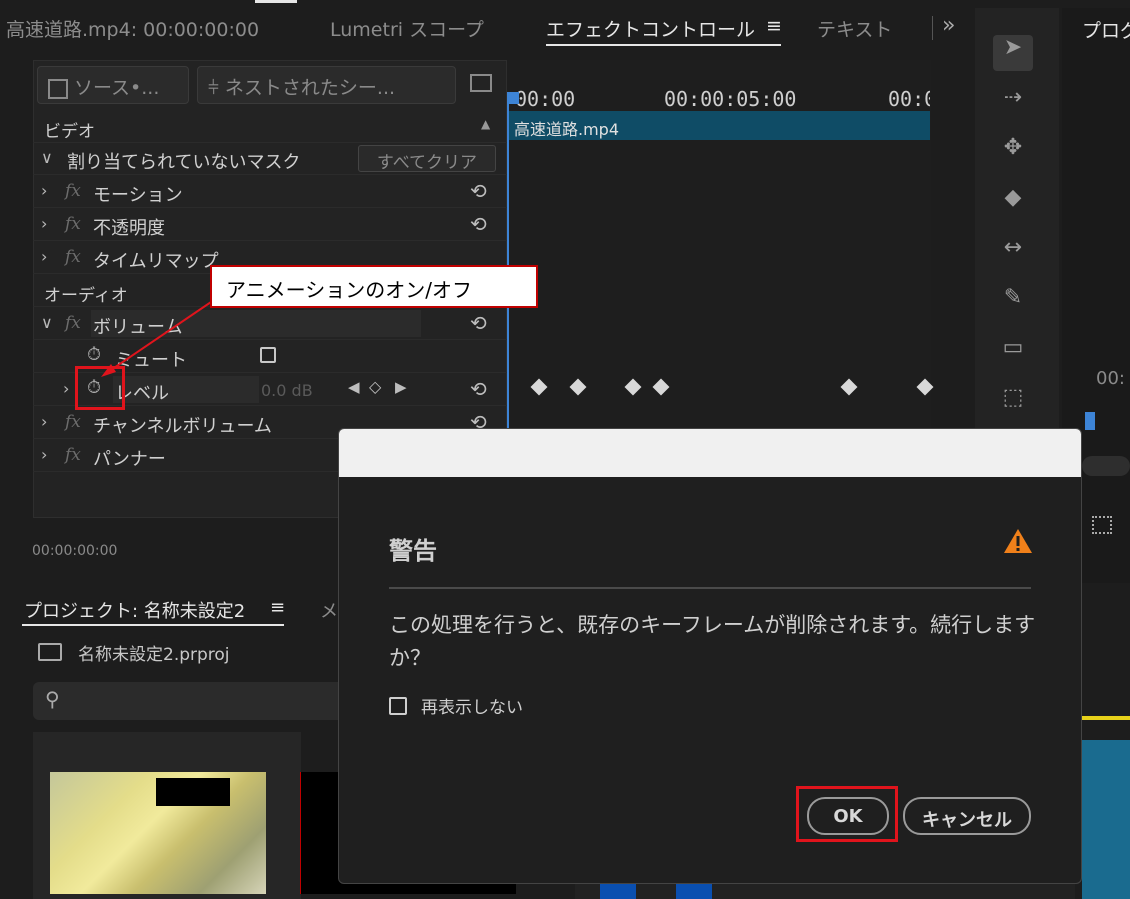 This screenshot has width=1130, height=899. Describe the element at coordinates (1018, 541) in the screenshot. I see `warning-icon` at that location.